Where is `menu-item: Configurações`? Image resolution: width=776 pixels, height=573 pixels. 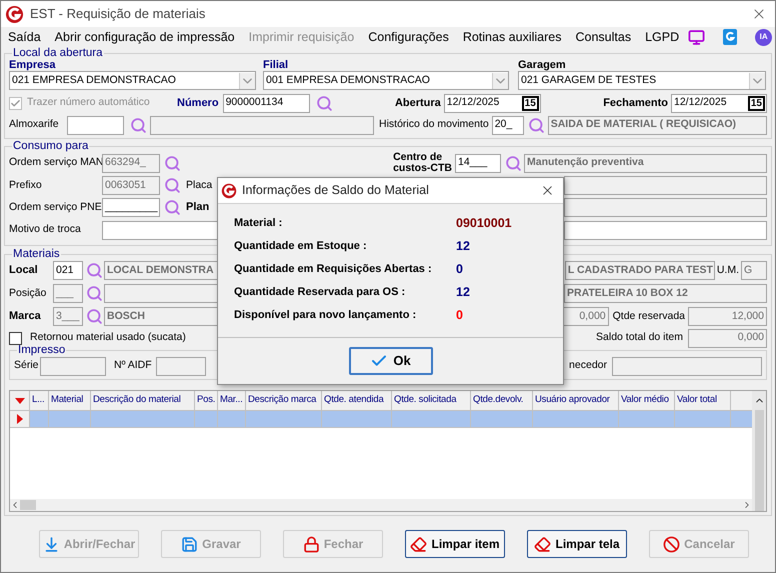 menu-item: Configurações is located at coordinates (408, 37).